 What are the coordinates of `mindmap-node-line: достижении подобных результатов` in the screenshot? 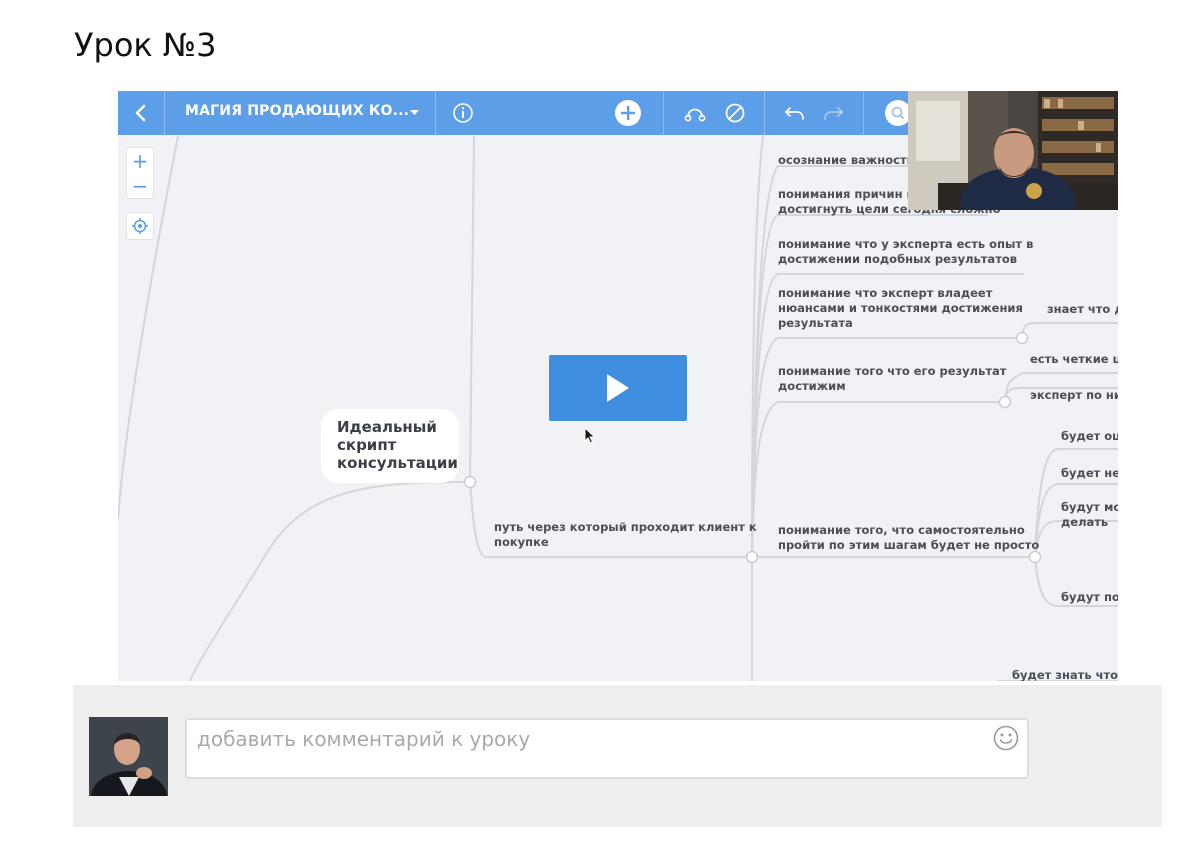 It's located at (898, 259).